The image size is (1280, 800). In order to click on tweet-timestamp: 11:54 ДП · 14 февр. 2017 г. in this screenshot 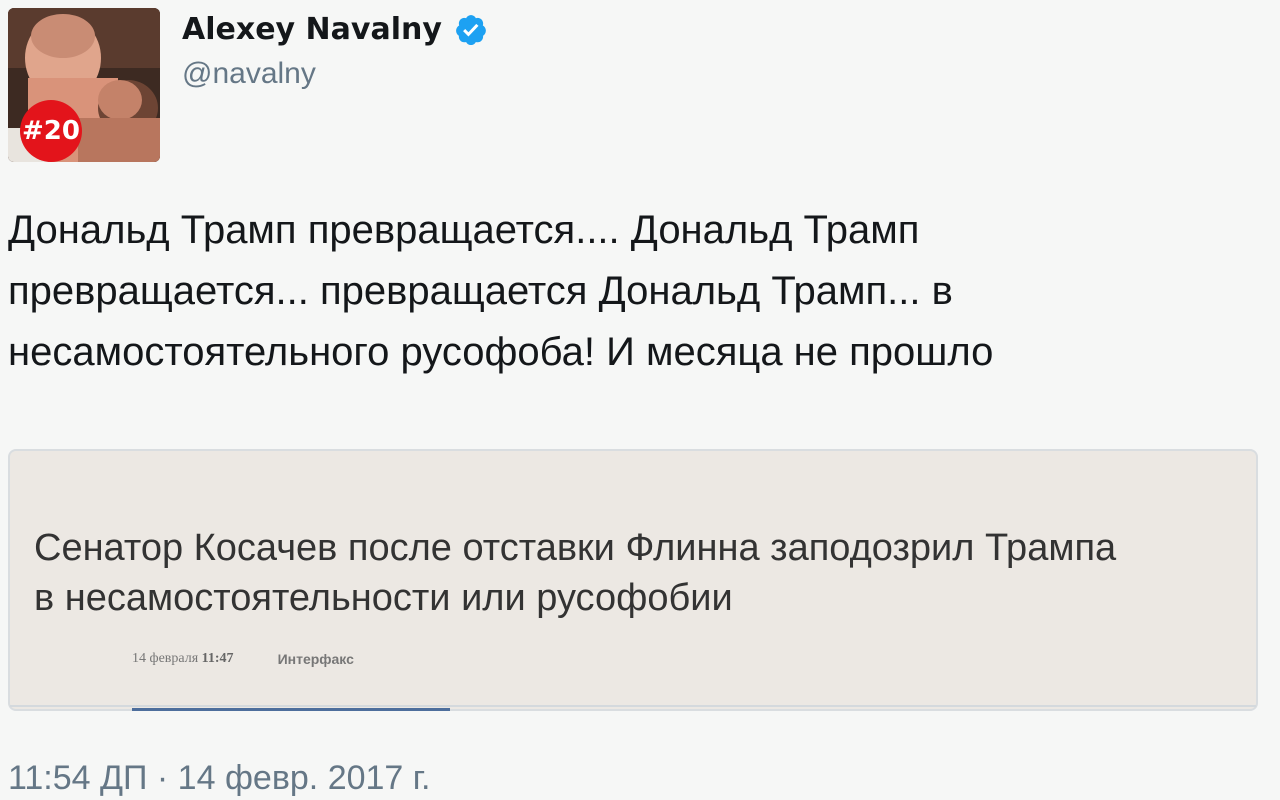, I will do `click(219, 778)`.